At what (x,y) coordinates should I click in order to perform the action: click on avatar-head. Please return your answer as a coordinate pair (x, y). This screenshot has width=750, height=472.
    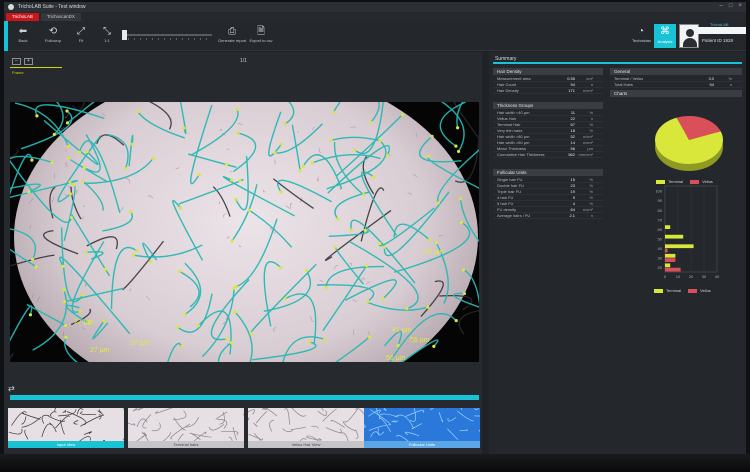
    Looking at the image, I should click on (690, 33).